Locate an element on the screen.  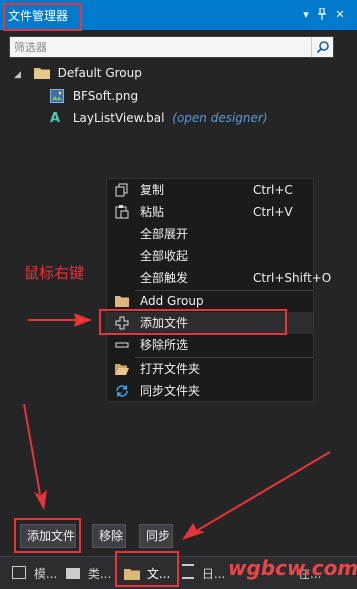
sync-button: 同步 is located at coordinates (156, 536).